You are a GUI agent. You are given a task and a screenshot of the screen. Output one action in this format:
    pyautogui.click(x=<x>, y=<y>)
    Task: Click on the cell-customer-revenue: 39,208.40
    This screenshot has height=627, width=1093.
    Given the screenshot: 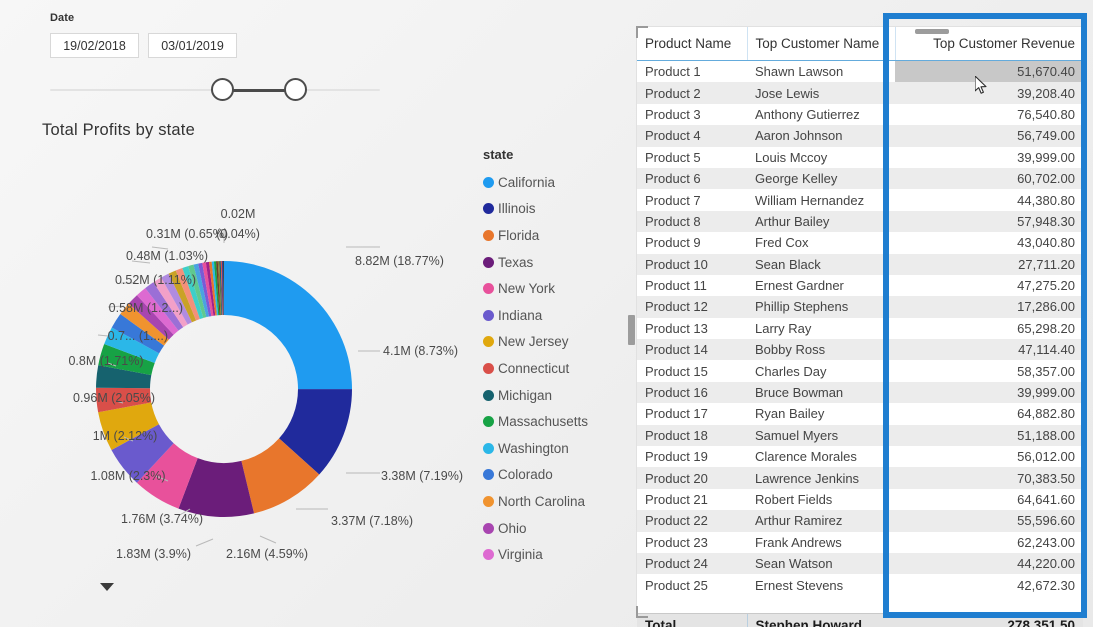 What is the action you would take?
    pyautogui.click(x=988, y=93)
    